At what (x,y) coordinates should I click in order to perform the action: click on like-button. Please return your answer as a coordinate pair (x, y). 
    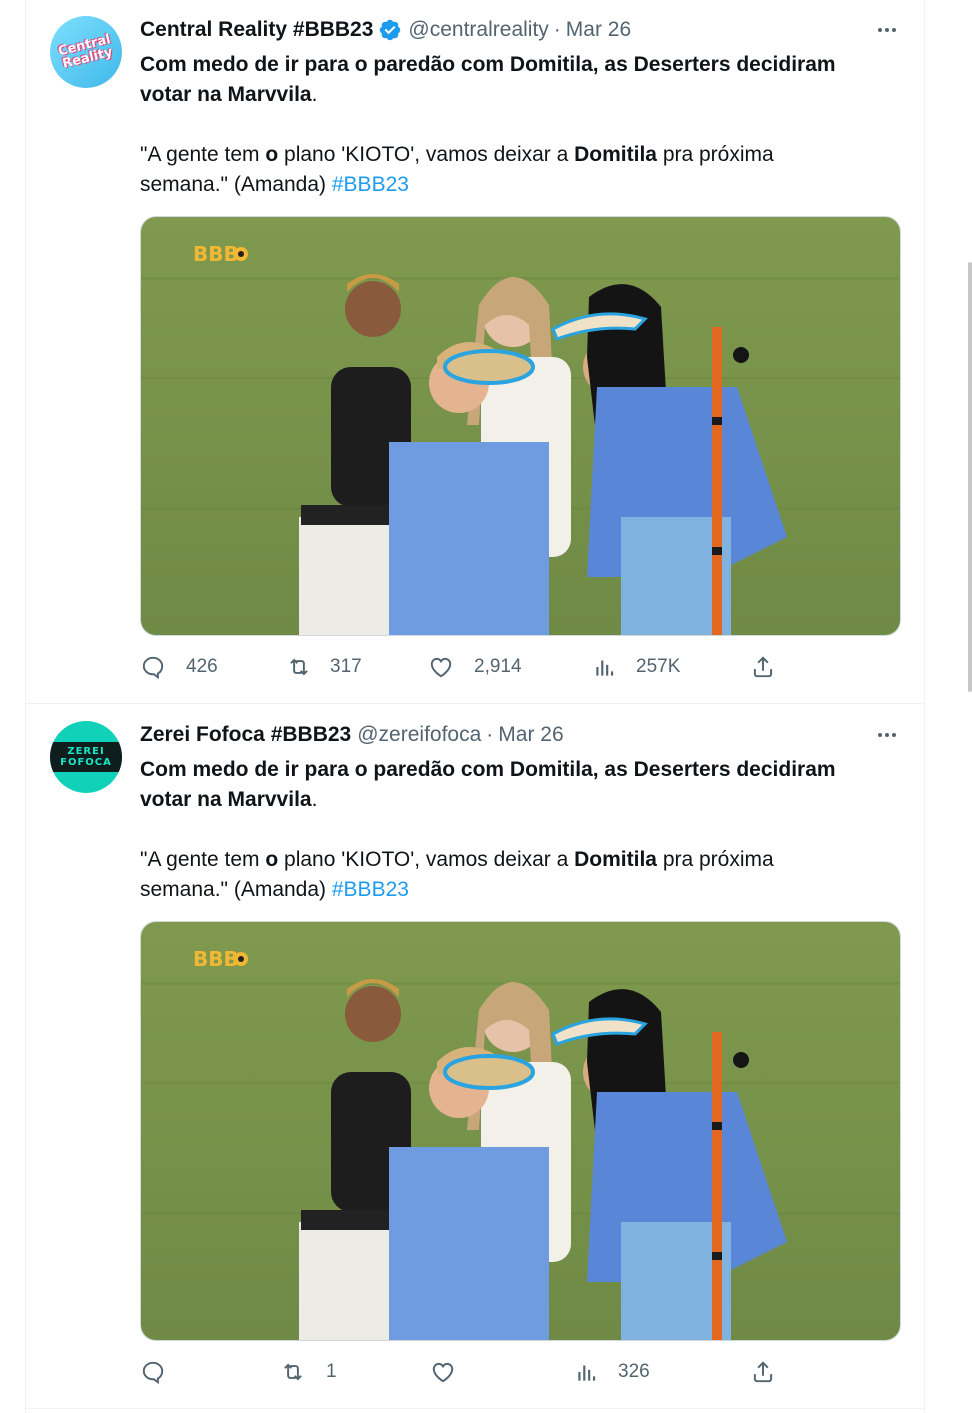
    Looking at the image, I should click on (453, 1372).